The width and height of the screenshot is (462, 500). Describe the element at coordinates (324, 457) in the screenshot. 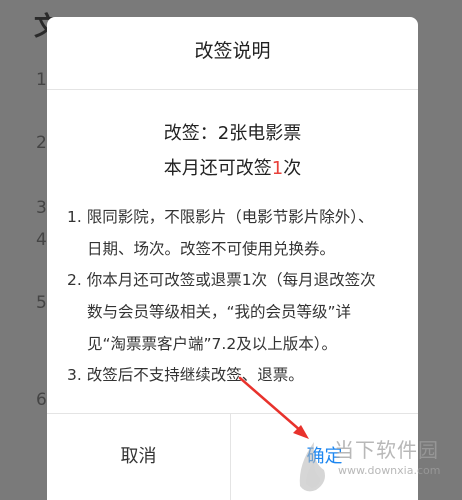

I see `confirm-button: 确定` at that location.